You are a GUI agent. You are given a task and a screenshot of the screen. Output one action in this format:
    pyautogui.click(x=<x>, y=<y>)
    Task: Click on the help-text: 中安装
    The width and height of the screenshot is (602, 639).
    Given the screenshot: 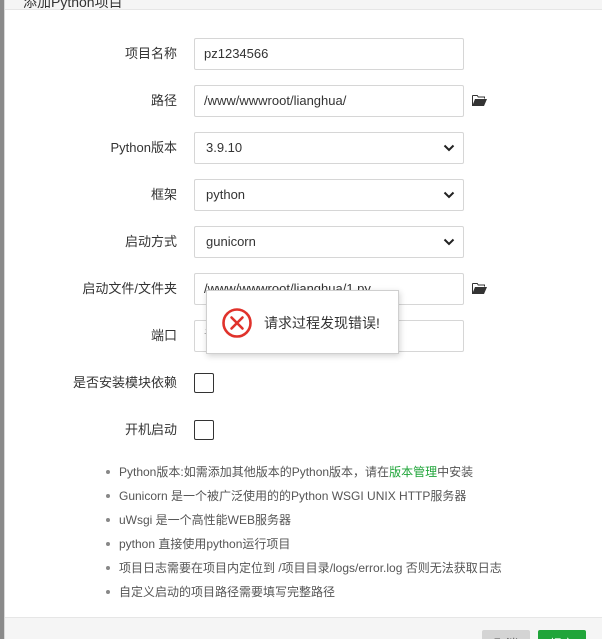 What is the action you would take?
    pyautogui.click(x=455, y=472)
    